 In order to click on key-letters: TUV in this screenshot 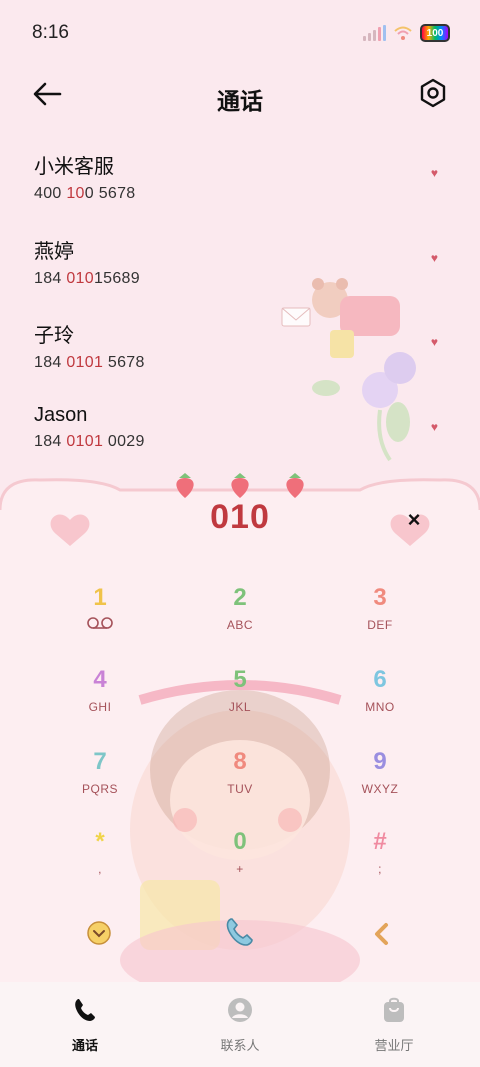, I will do `click(240, 789)`.